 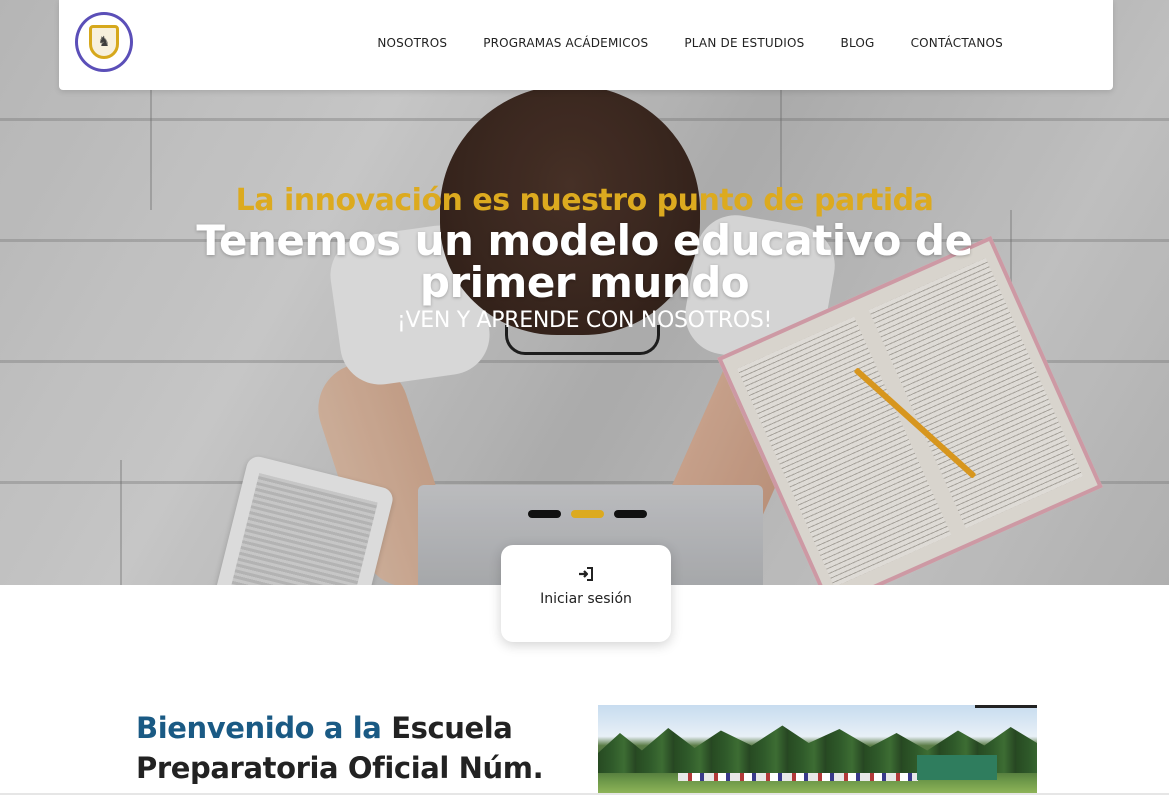 What do you see at coordinates (565, 43) in the screenshot?
I see `nav-item-programas: PROGRAMAS ACÁDEMICOS` at bounding box center [565, 43].